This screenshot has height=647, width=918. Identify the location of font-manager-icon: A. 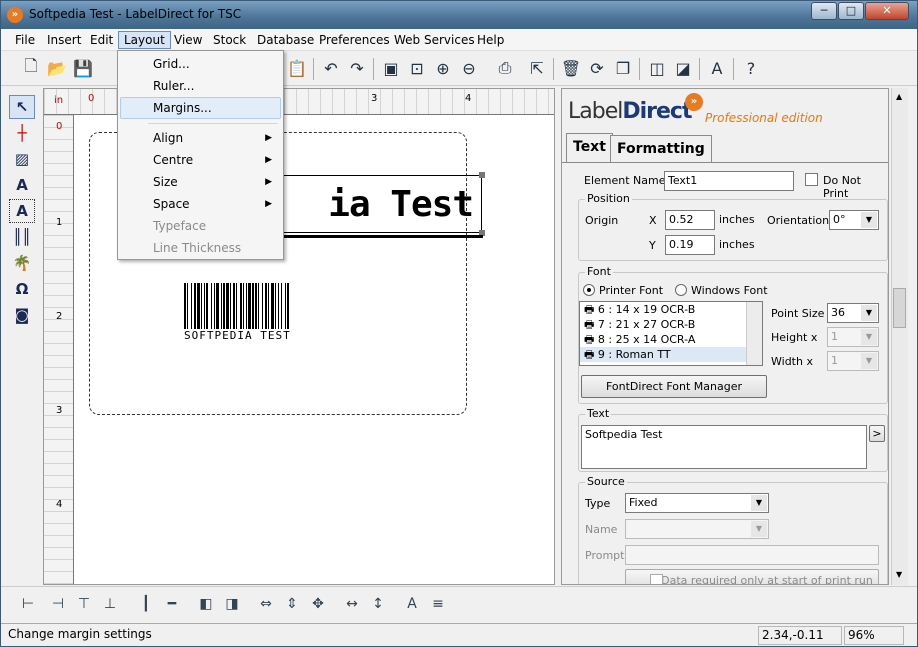
(717, 68).